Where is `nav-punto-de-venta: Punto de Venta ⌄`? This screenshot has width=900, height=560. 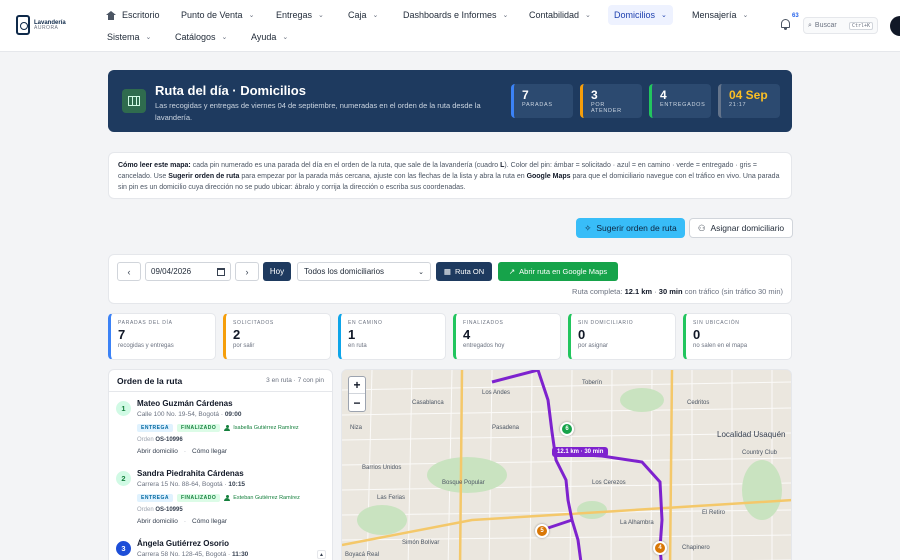
nav-punto-de-venta: Punto de Venta ⌄ is located at coordinates (217, 15).